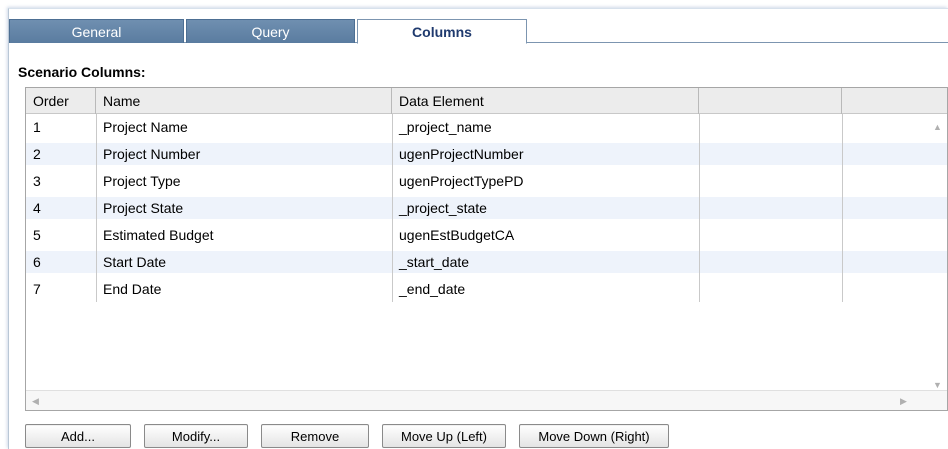  What do you see at coordinates (937, 127) in the screenshot?
I see `scroll-up-icon: ▲` at bounding box center [937, 127].